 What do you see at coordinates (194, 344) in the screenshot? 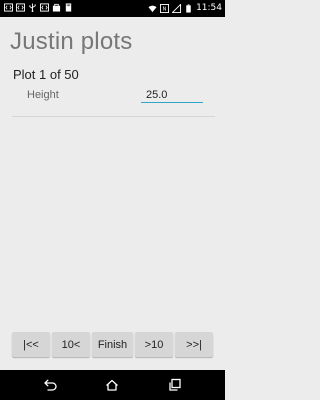
I see `last-plot-button: >>|` at bounding box center [194, 344].